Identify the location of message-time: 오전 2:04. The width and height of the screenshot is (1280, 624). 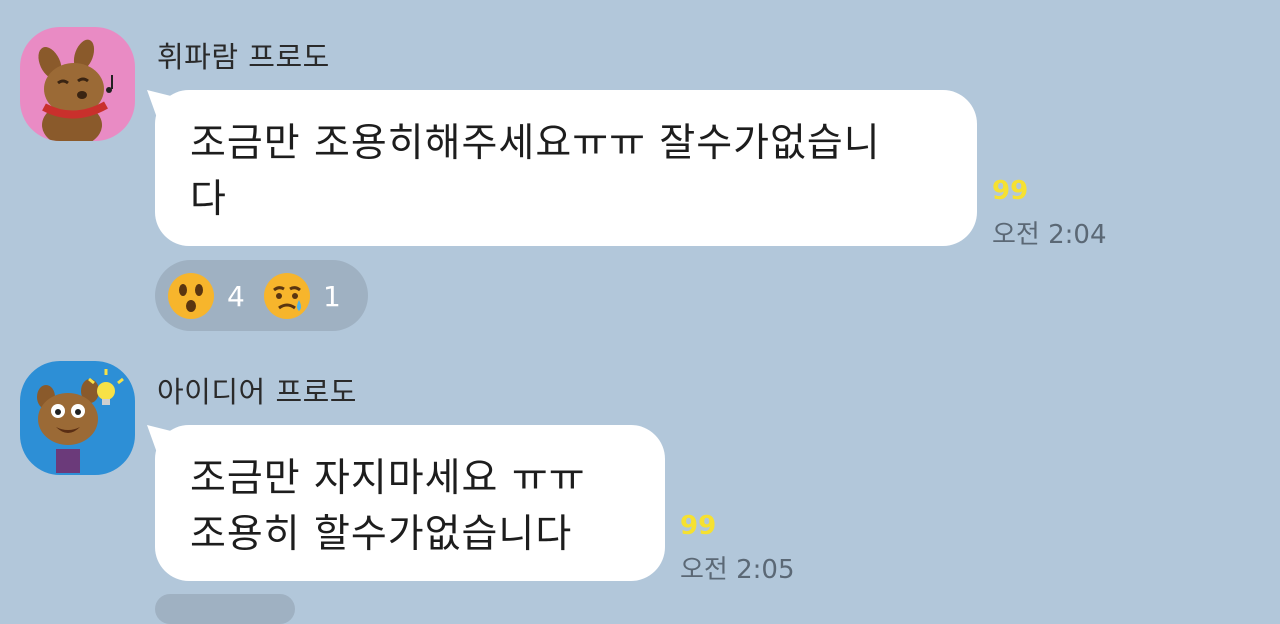
(1049, 235).